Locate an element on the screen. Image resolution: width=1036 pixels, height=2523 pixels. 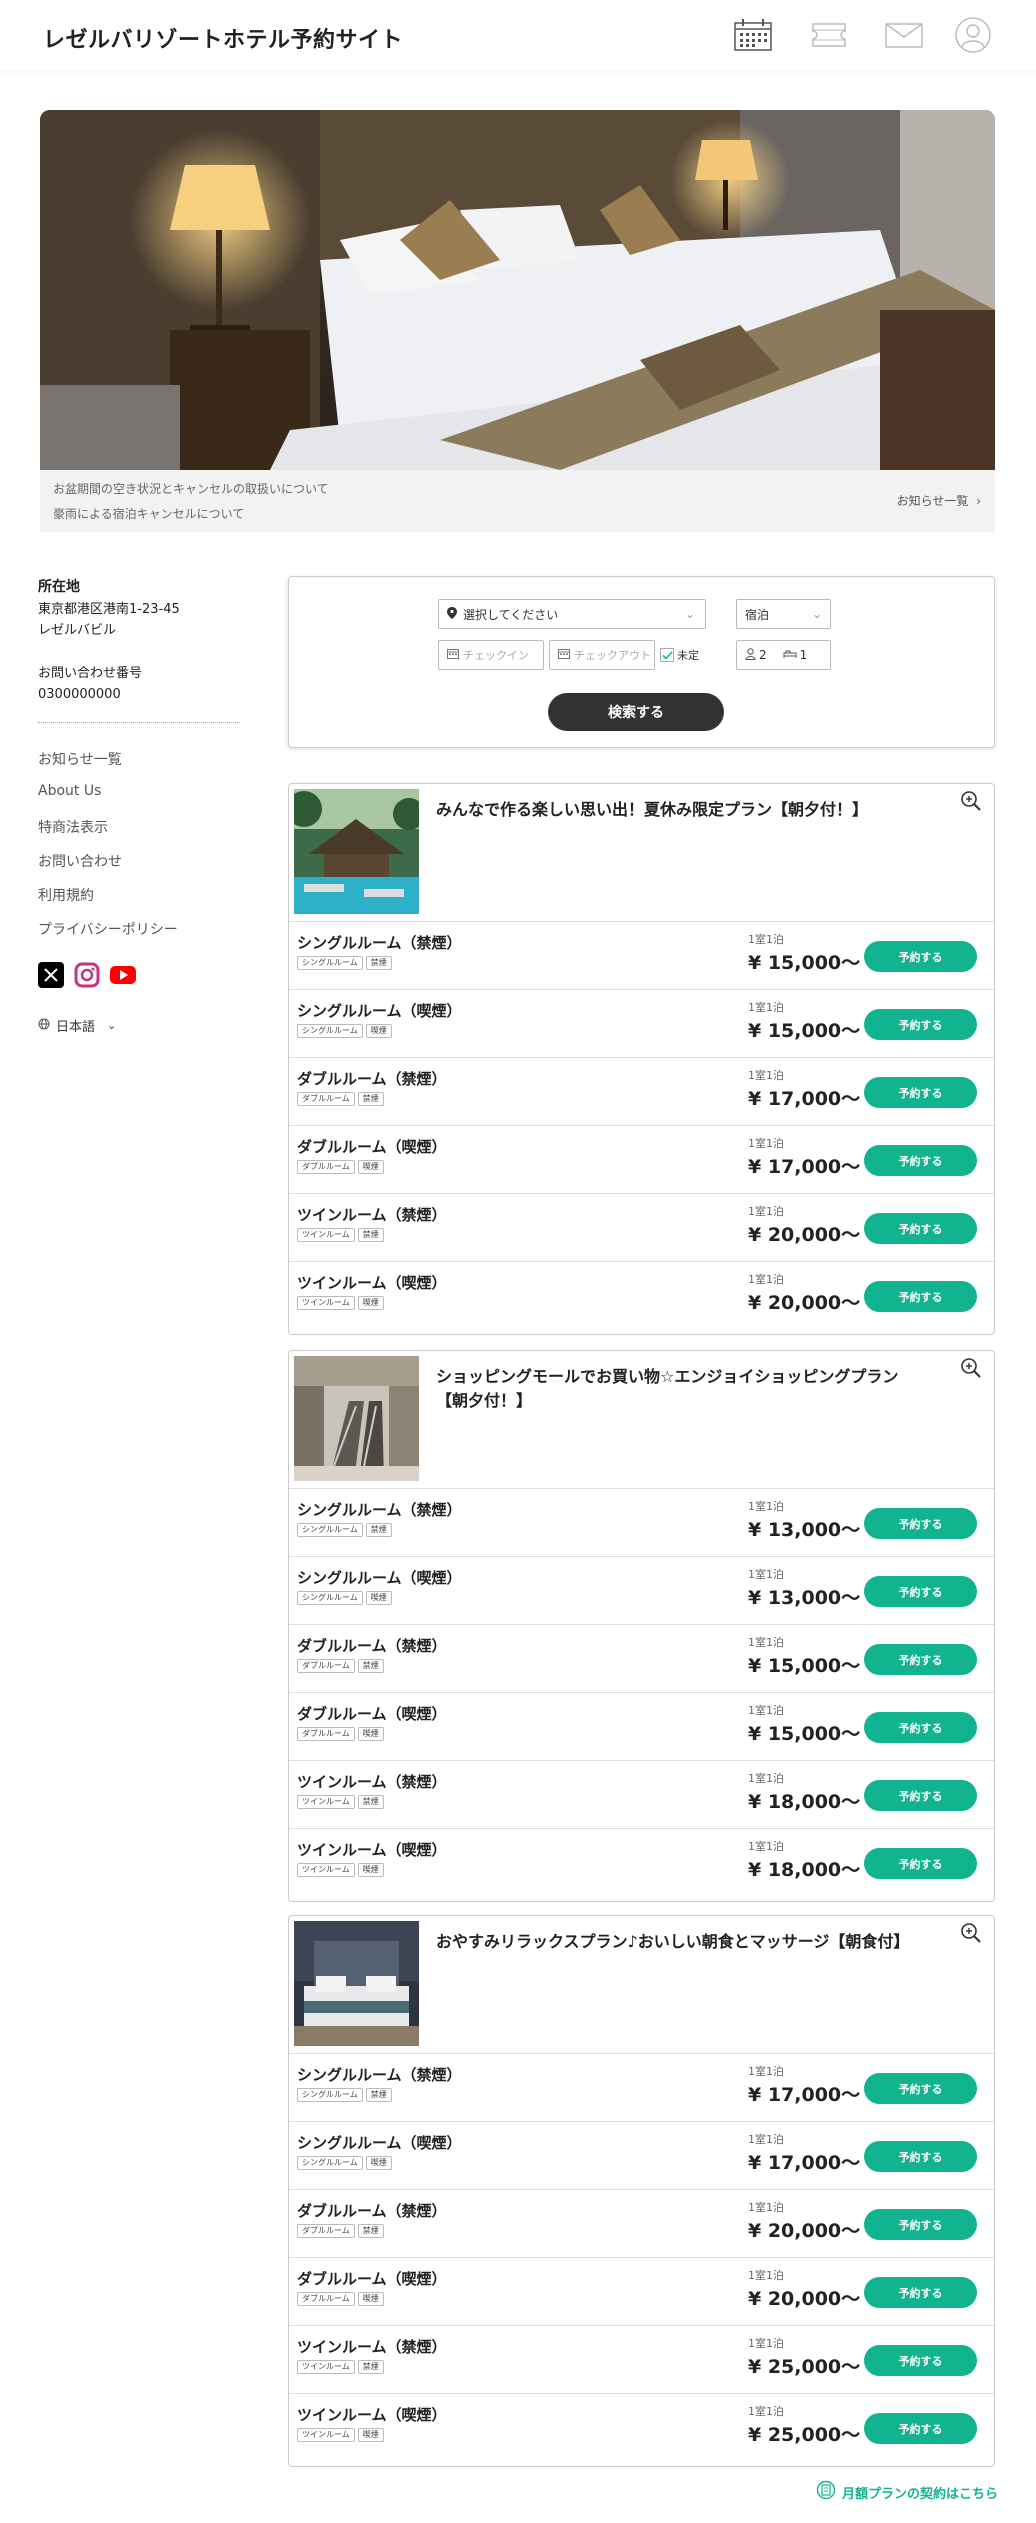
search-button: 検索する is located at coordinates (636, 712).